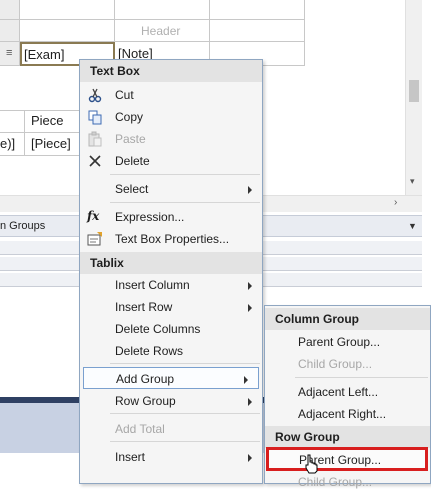  Describe the element at coordinates (95, 95) in the screenshot. I see `scissors-icon` at that location.